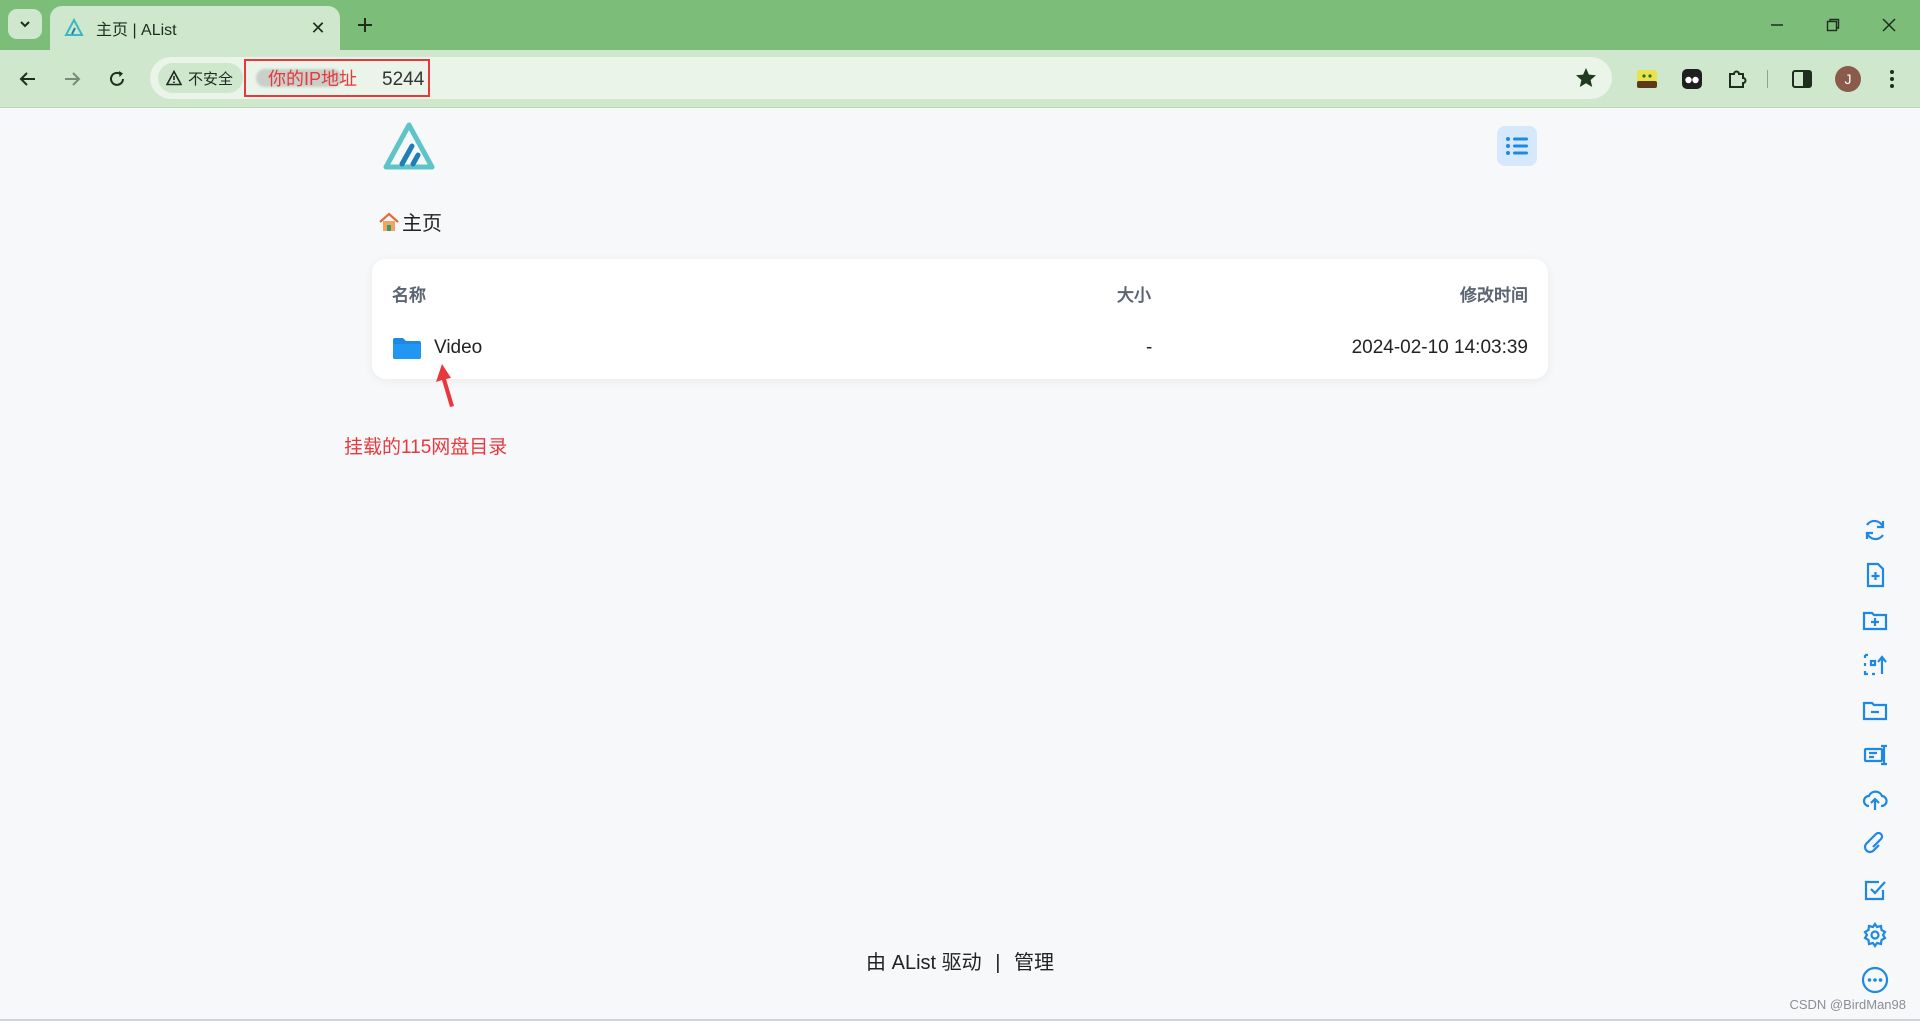  I want to click on new-tab-button, so click(365, 25).